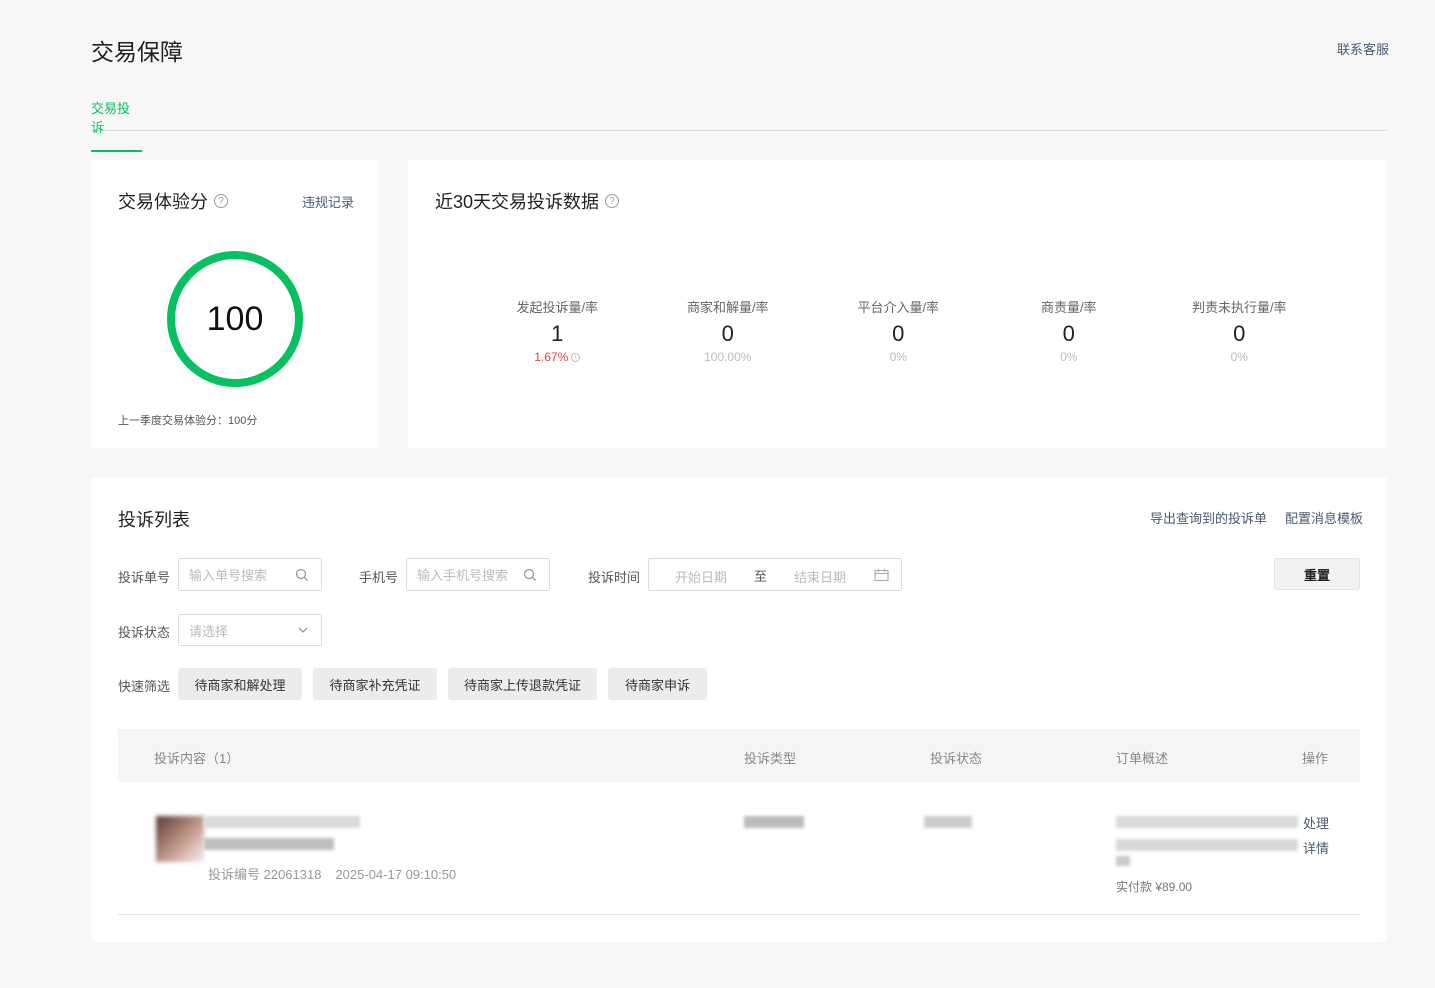 This screenshot has width=1435, height=988. I want to click on complaint-status-select: 请选择, so click(250, 630).